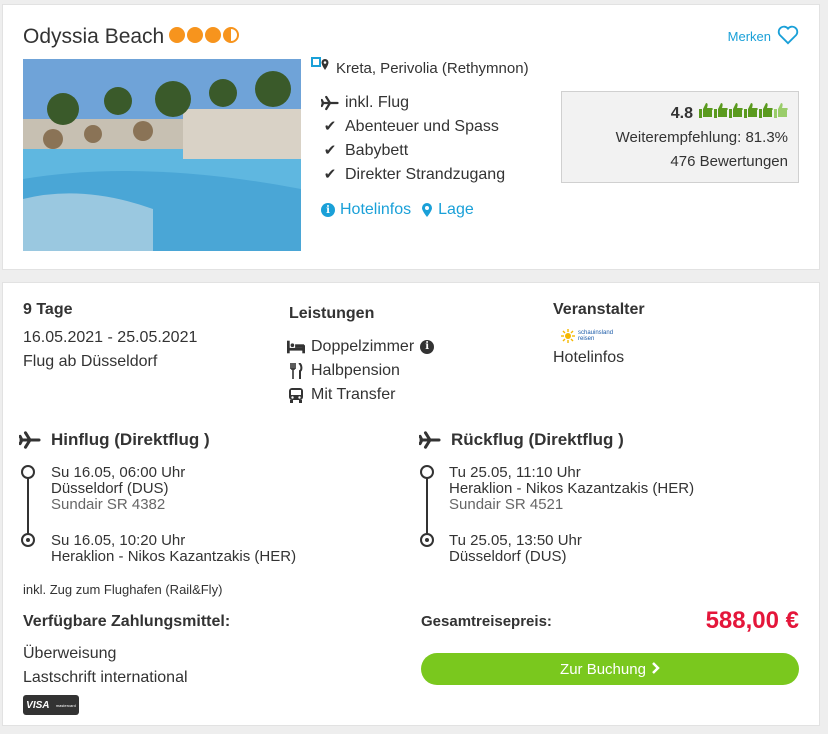 This screenshot has height=734, width=828. What do you see at coordinates (204, 35) in the screenshot?
I see `star-rating` at bounding box center [204, 35].